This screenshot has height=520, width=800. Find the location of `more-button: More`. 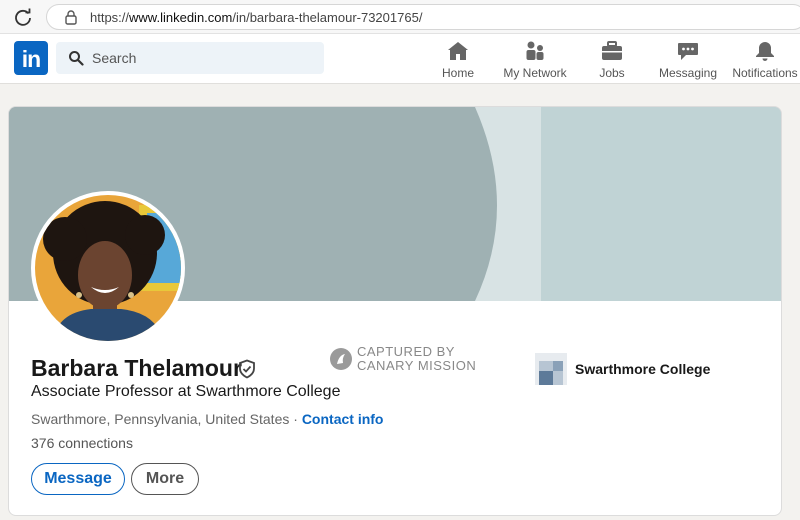

more-button: More is located at coordinates (165, 479).